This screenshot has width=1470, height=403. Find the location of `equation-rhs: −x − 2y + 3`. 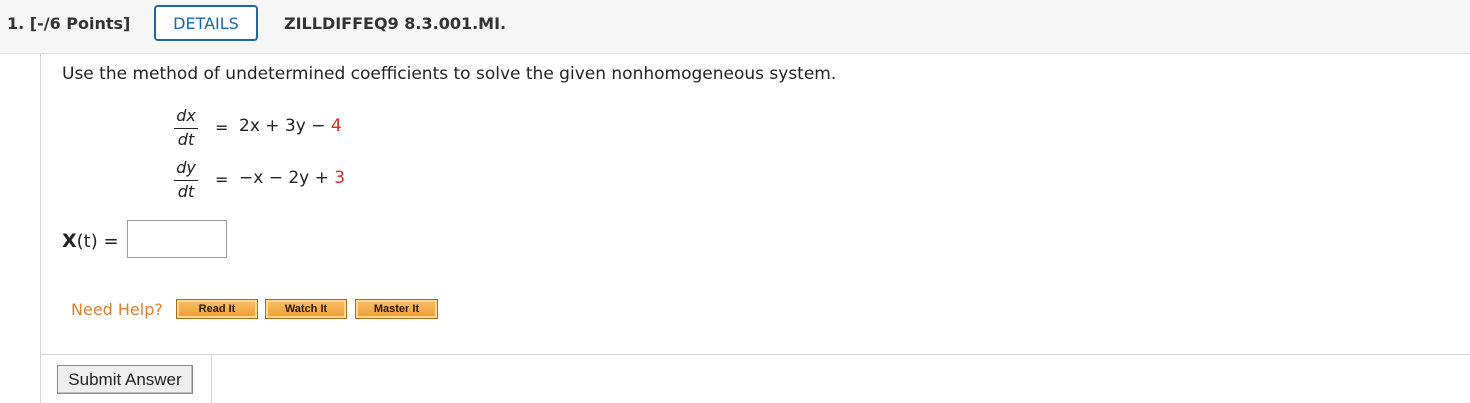

equation-rhs: −x − 2y + 3 is located at coordinates (292, 178).